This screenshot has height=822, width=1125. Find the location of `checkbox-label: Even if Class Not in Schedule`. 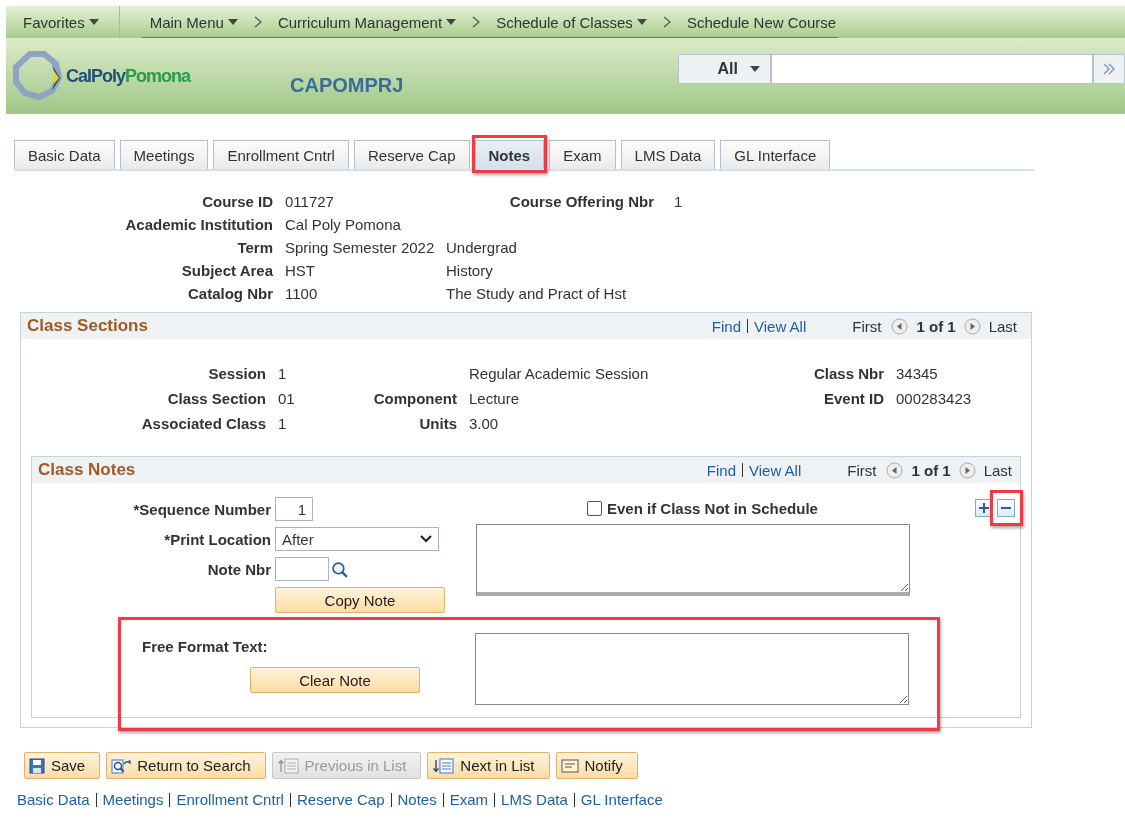

checkbox-label: Even if Class Not in Schedule is located at coordinates (712, 508).